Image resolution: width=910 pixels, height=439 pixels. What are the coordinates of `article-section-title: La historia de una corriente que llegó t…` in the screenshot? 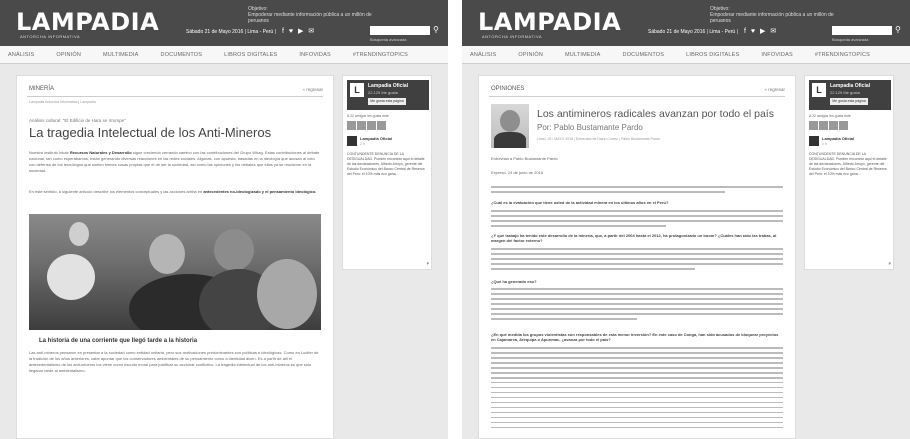 It's located at (118, 341).